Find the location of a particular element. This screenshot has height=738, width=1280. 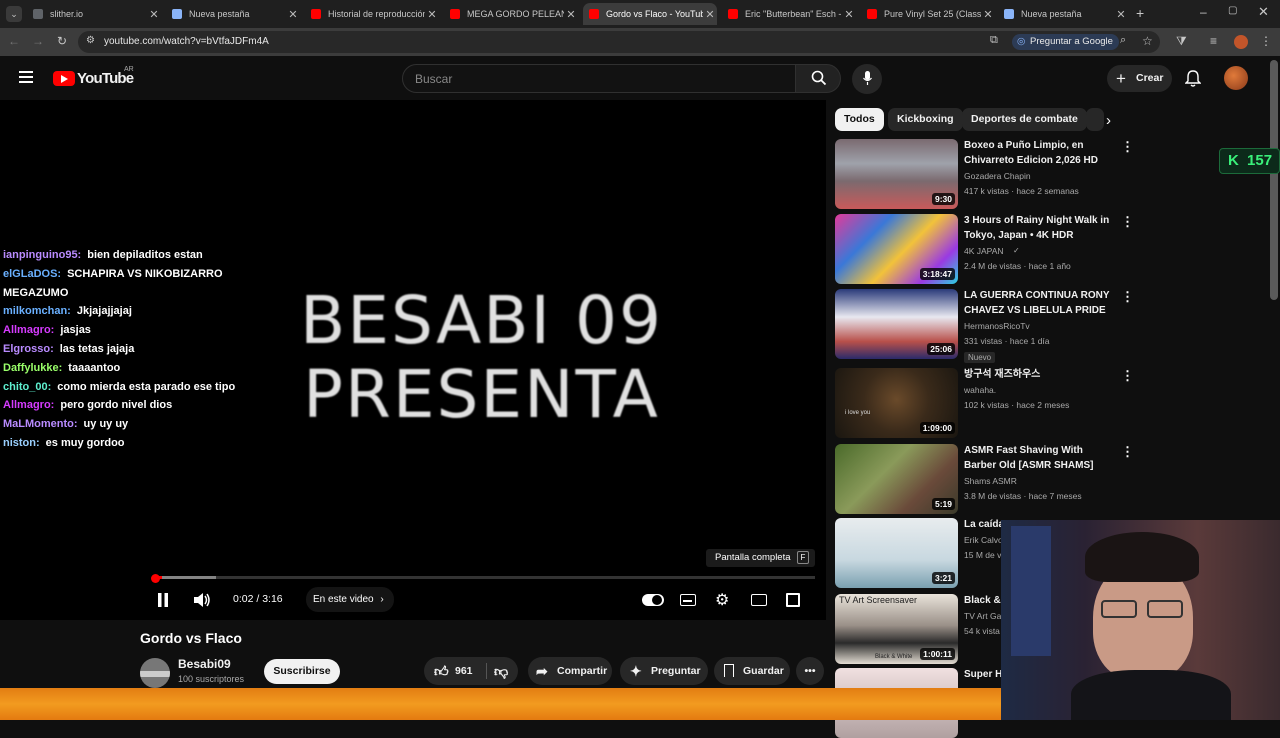

dislike-button: 👎︎ is located at coordinates (503, 671).